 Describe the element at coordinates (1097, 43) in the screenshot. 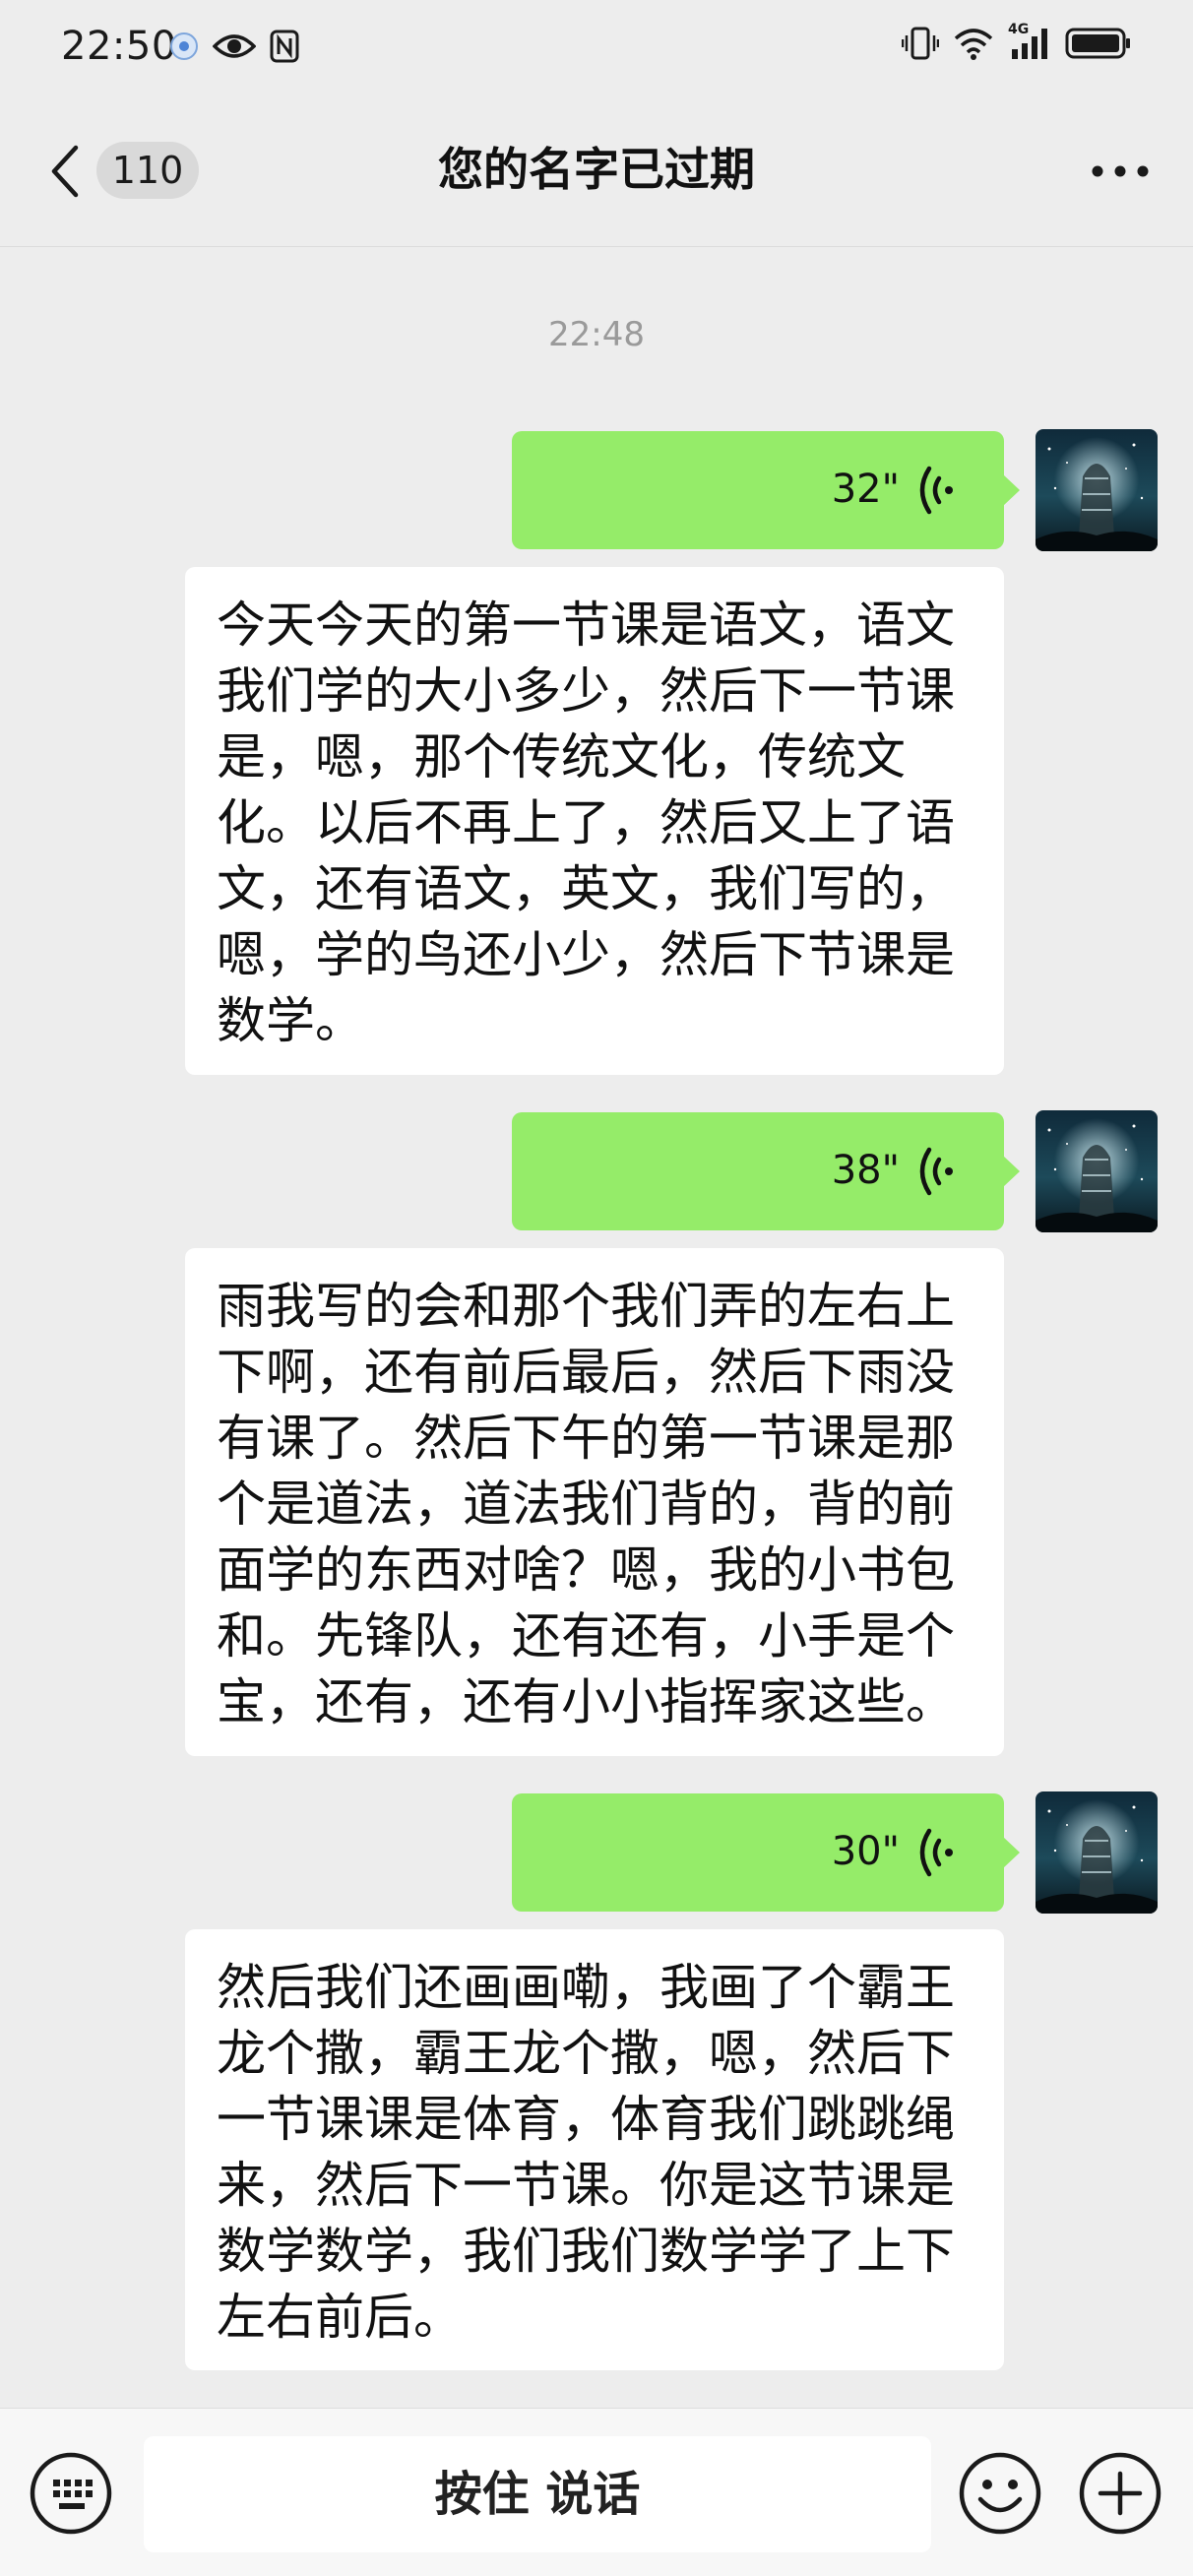

I see `battery-icon` at that location.